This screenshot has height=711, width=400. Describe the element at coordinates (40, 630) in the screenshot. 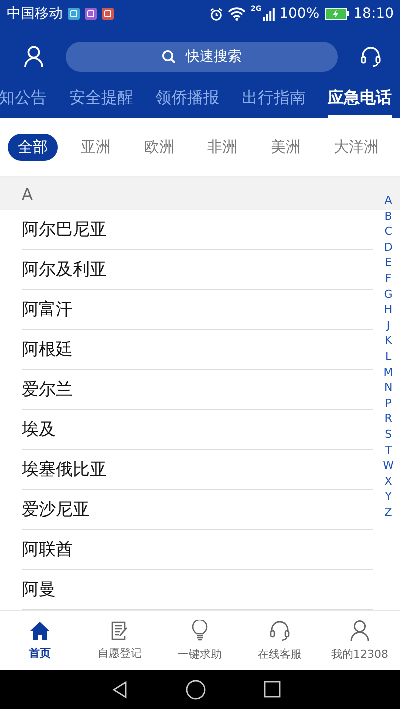

I see `house-icon` at that location.